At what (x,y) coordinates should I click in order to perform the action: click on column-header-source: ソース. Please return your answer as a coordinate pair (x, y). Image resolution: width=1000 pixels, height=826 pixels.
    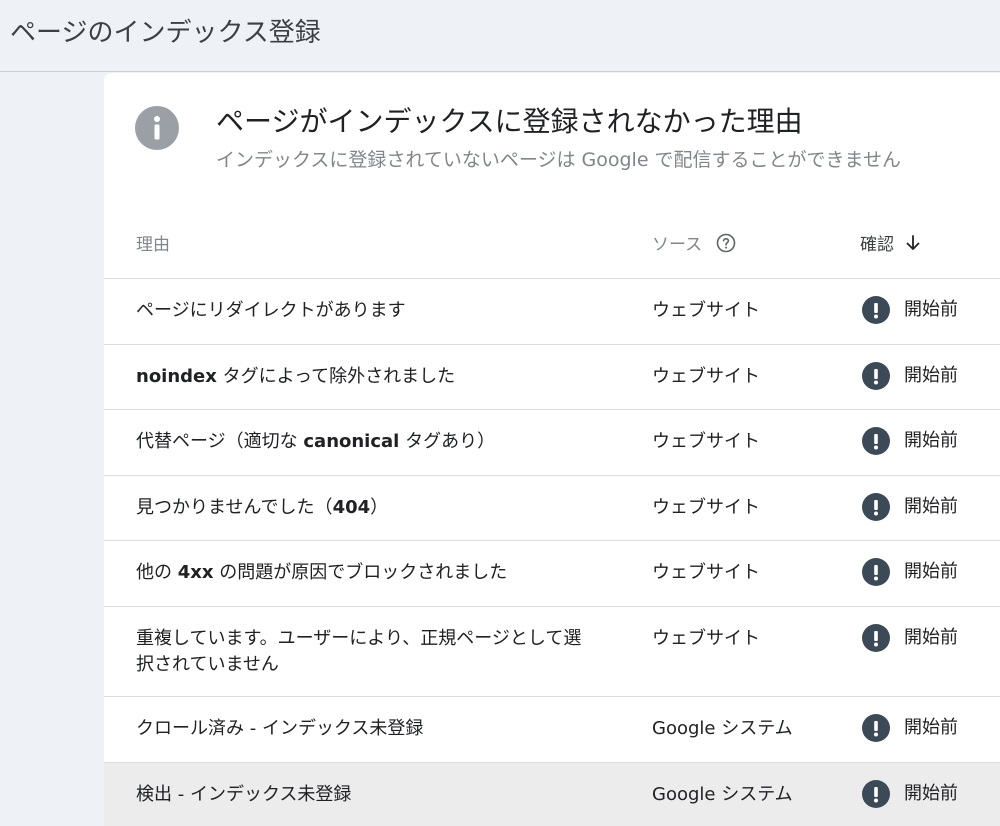
    Looking at the image, I should click on (694, 242).